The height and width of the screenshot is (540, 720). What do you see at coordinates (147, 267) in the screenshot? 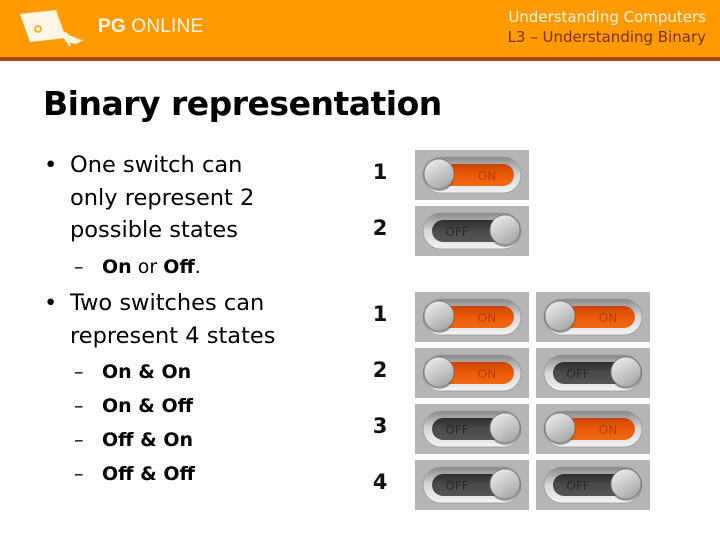
I see `text-or: or` at bounding box center [147, 267].